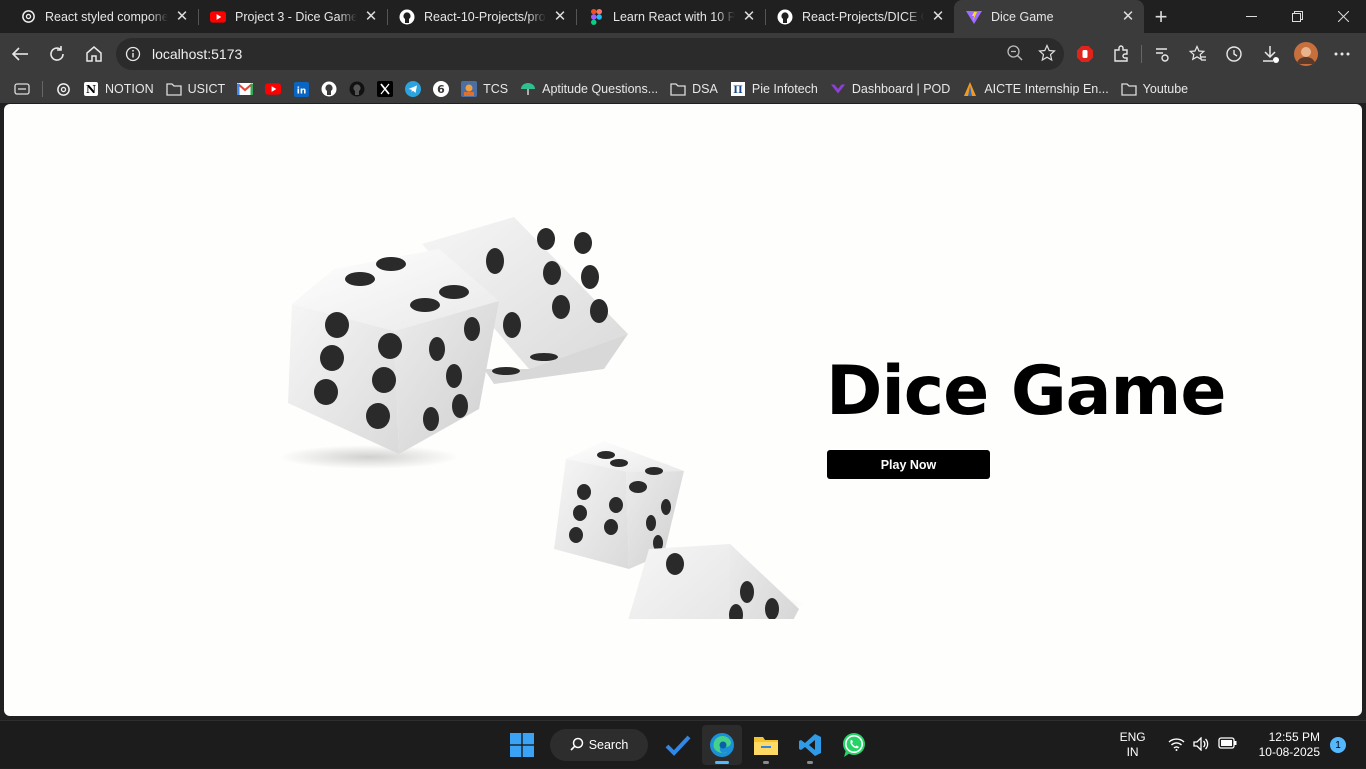 Image resolution: width=1366 pixels, height=769 pixels. What do you see at coordinates (1176, 745) in the screenshot?
I see `wifi-icon` at bounding box center [1176, 745].